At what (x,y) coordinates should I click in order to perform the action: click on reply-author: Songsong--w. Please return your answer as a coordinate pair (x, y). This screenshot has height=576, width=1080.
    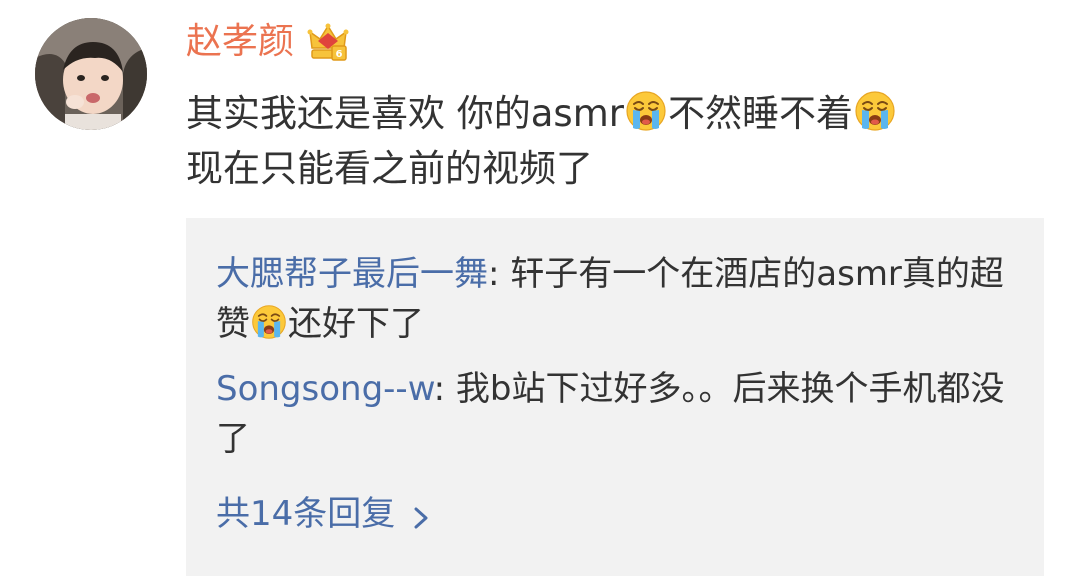
    Looking at the image, I should click on (325, 389).